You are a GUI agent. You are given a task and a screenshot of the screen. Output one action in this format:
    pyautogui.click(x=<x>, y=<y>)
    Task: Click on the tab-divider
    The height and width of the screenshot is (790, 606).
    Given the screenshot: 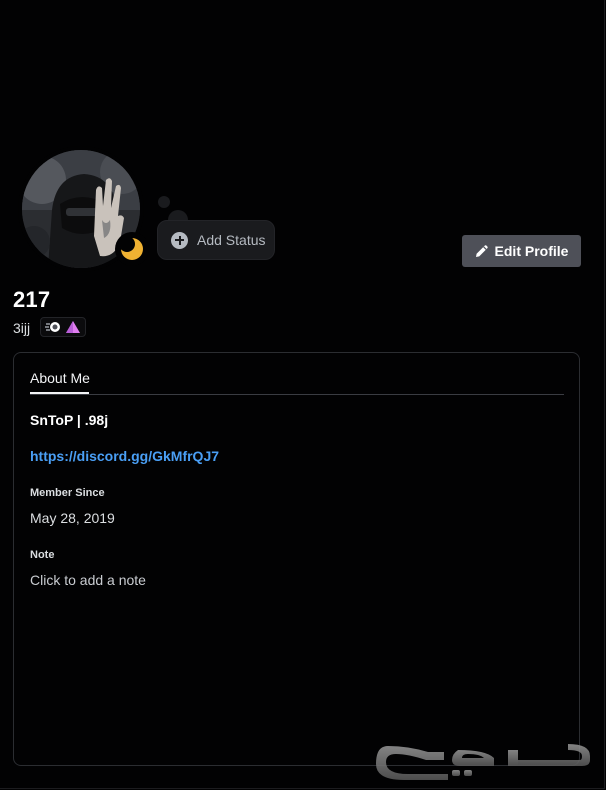 What is the action you would take?
    pyautogui.click(x=297, y=394)
    